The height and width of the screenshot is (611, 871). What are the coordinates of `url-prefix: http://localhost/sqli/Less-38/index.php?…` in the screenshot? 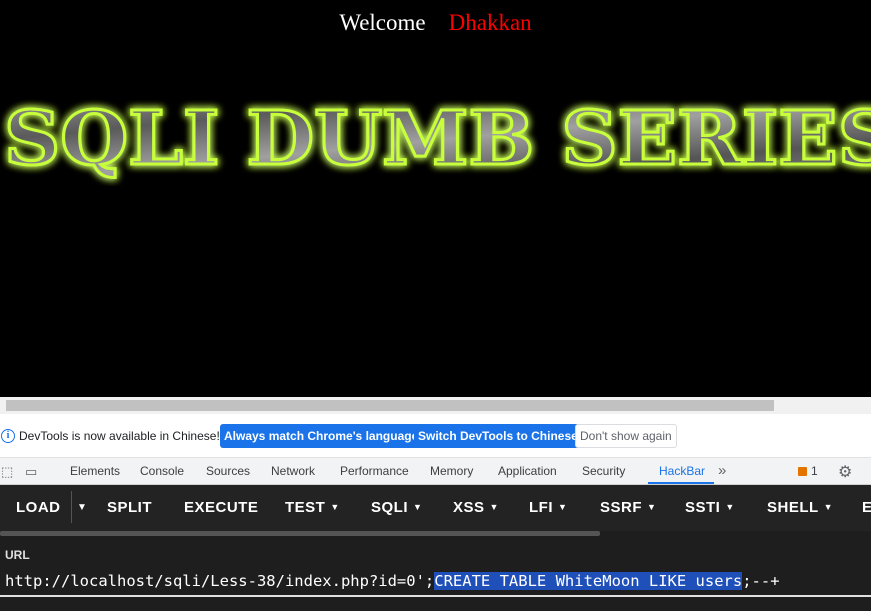 It's located at (220, 581).